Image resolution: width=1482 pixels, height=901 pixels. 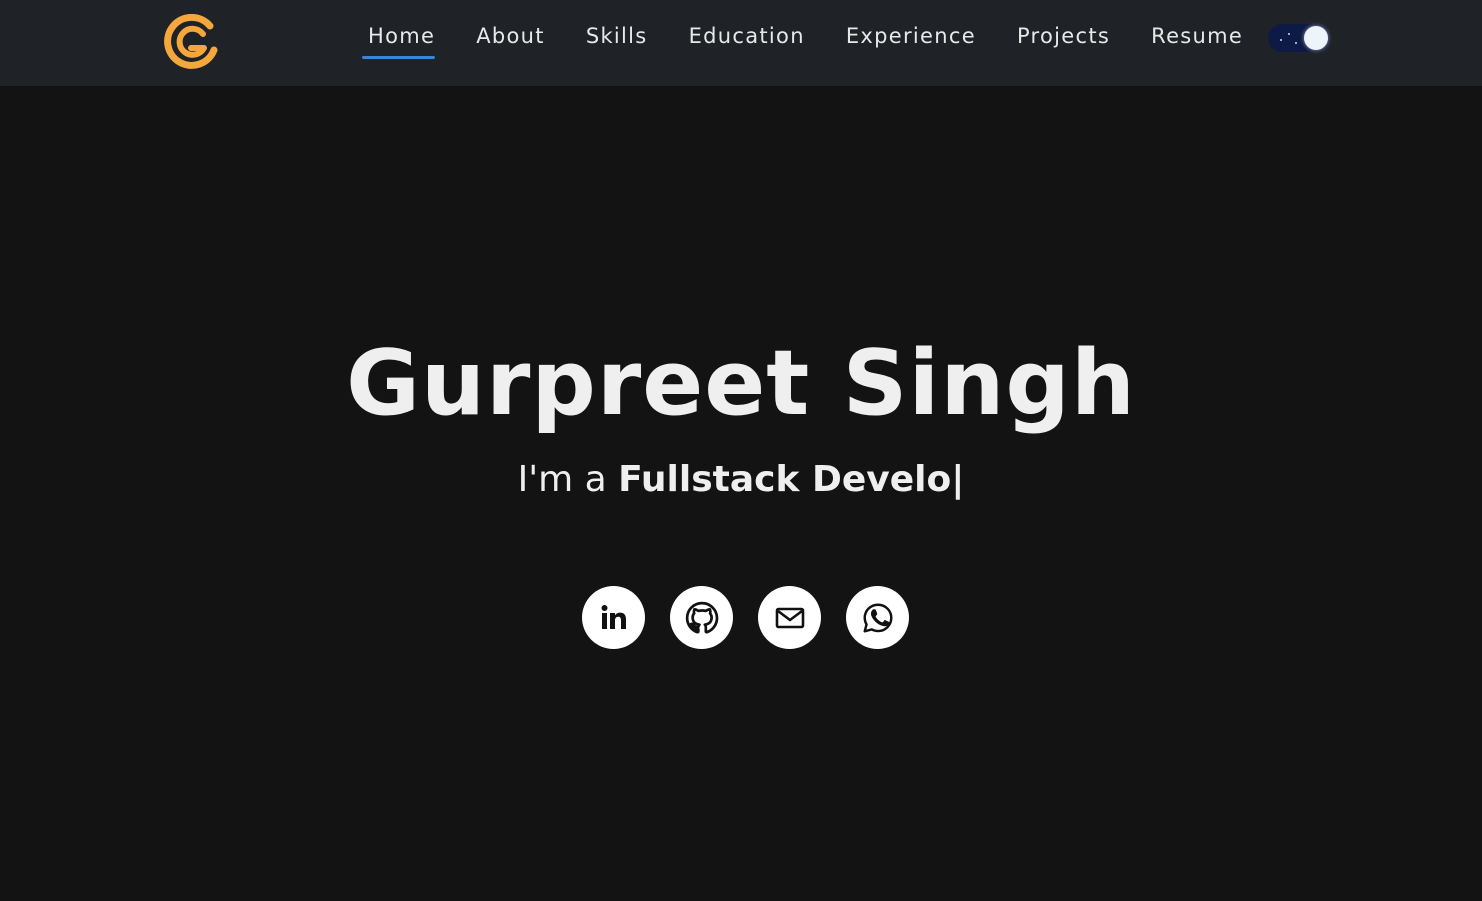 I want to click on nav-link-projects-label: Projects, so click(x=1063, y=36).